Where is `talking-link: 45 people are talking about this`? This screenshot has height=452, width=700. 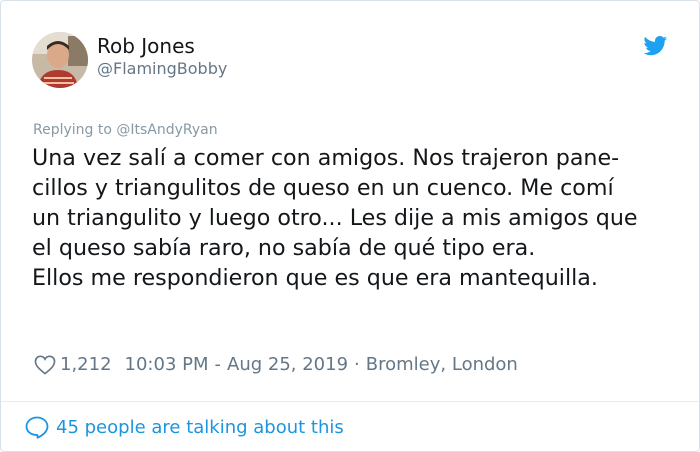 talking-link: 45 people are talking about this is located at coordinates (184, 427).